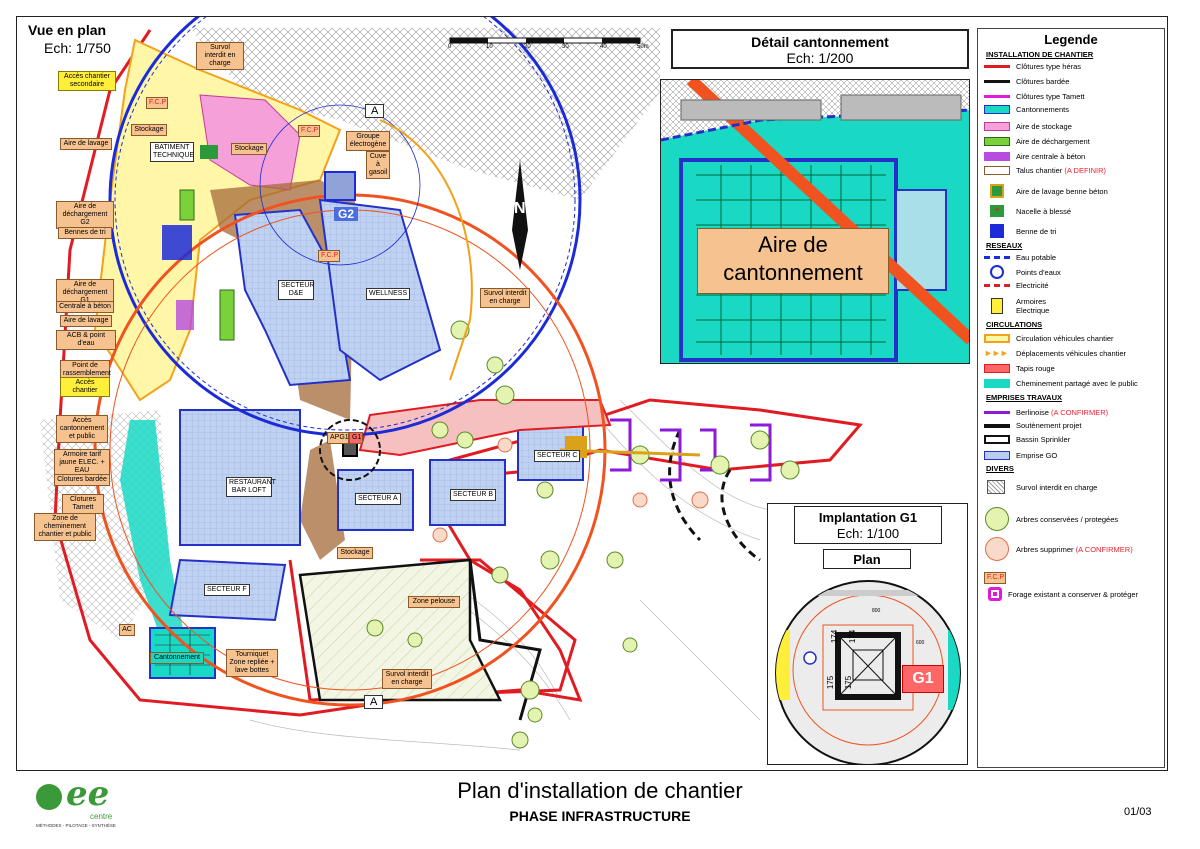 The image size is (1200, 849). I want to click on detail-title-box: Détail cantonnement Ech: 1/200, so click(820, 49).